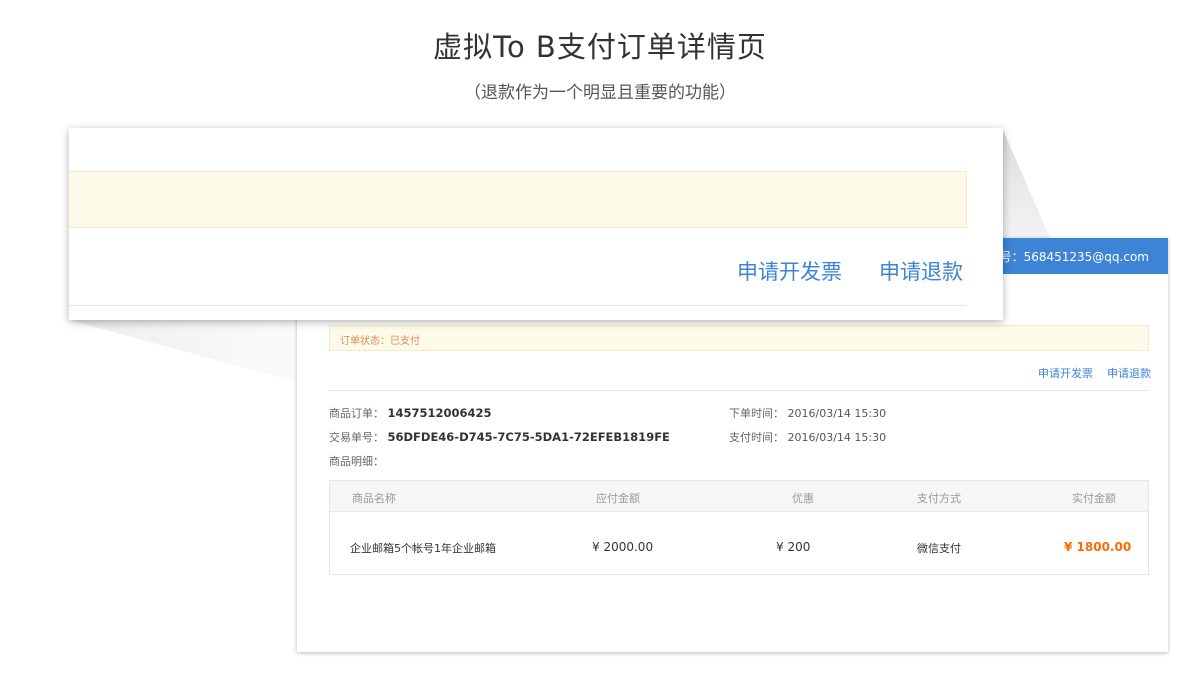  I want to click on table-cell: ¥ 2000.00, so click(623, 547).